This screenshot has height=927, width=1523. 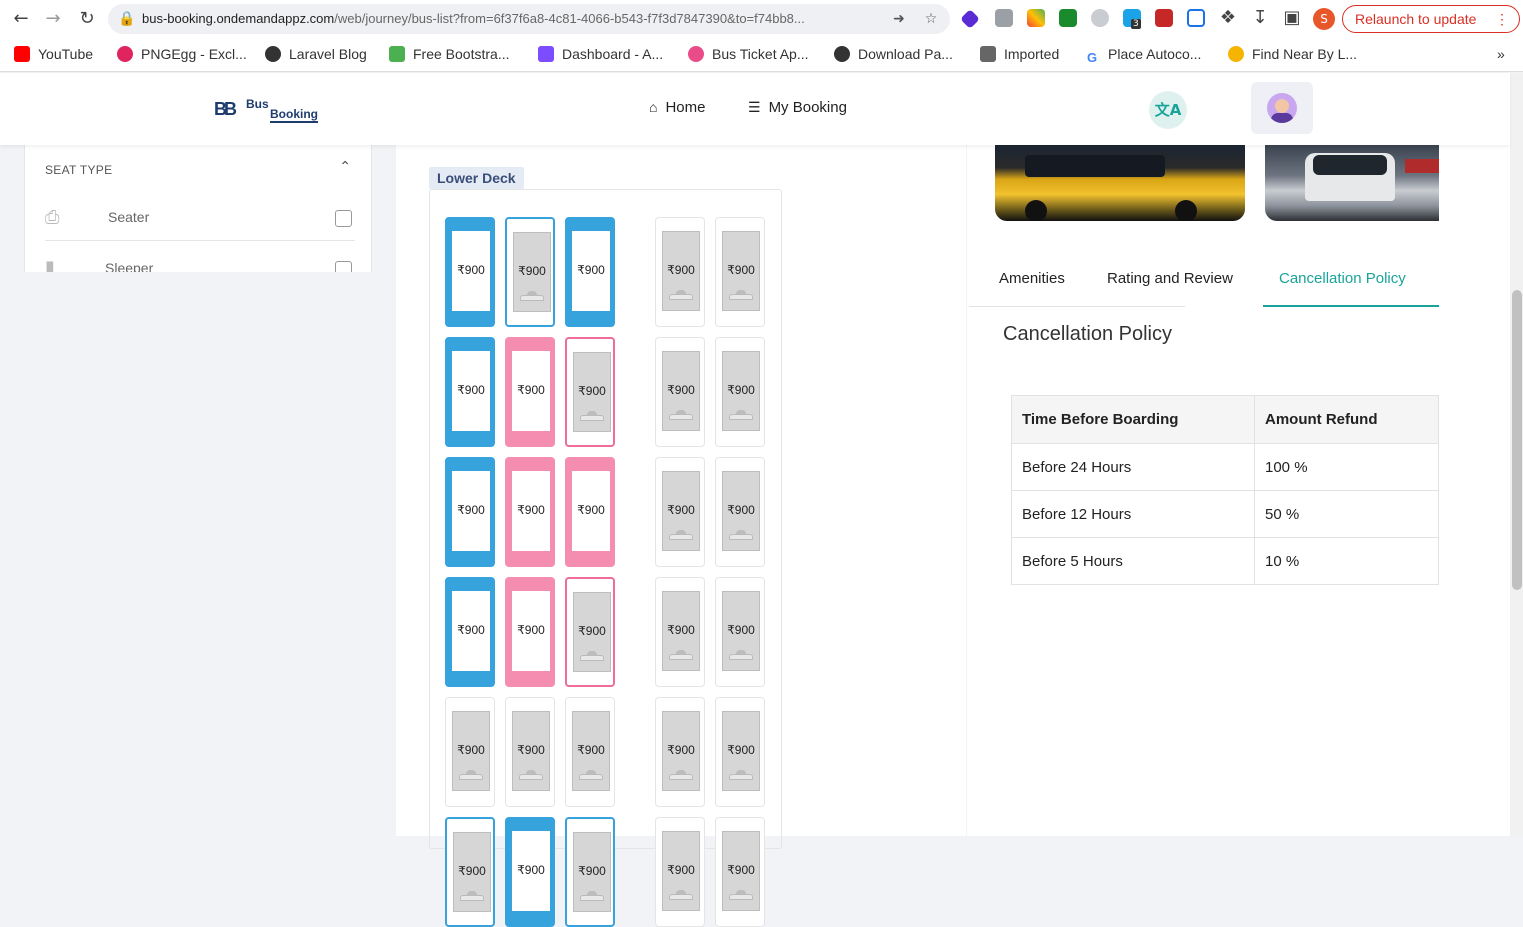 What do you see at coordinates (1004, 18) in the screenshot?
I see `extension-camera-icon` at bounding box center [1004, 18].